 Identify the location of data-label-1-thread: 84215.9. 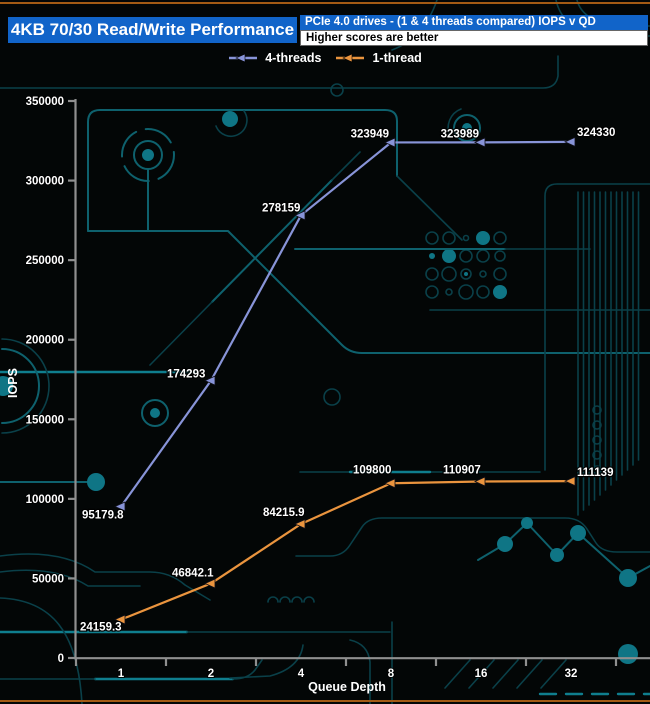
(284, 513).